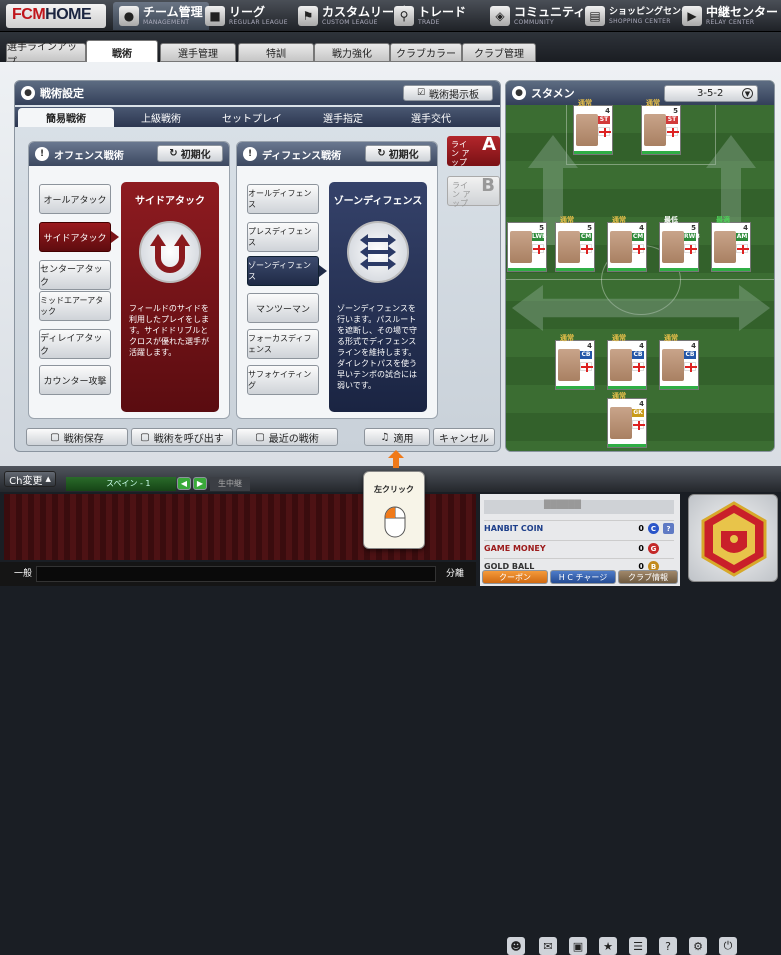 The height and width of the screenshot is (955, 781). Describe the element at coordinates (89, 156) in the screenshot. I see `offense-title: オフェンス戦術` at that location.